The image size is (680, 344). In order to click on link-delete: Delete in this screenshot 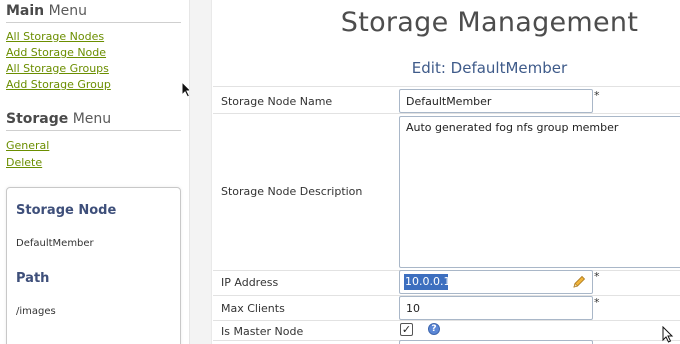, I will do `click(24, 162)`.